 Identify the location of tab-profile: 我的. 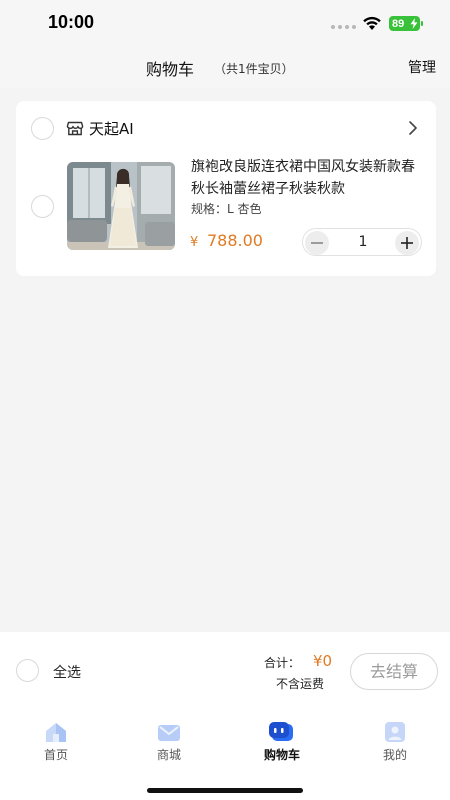
(395, 741).